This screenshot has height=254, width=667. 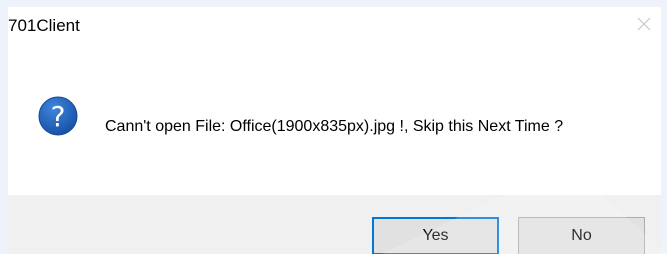 I want to click on no-button: No, so click(x=581, y=235).